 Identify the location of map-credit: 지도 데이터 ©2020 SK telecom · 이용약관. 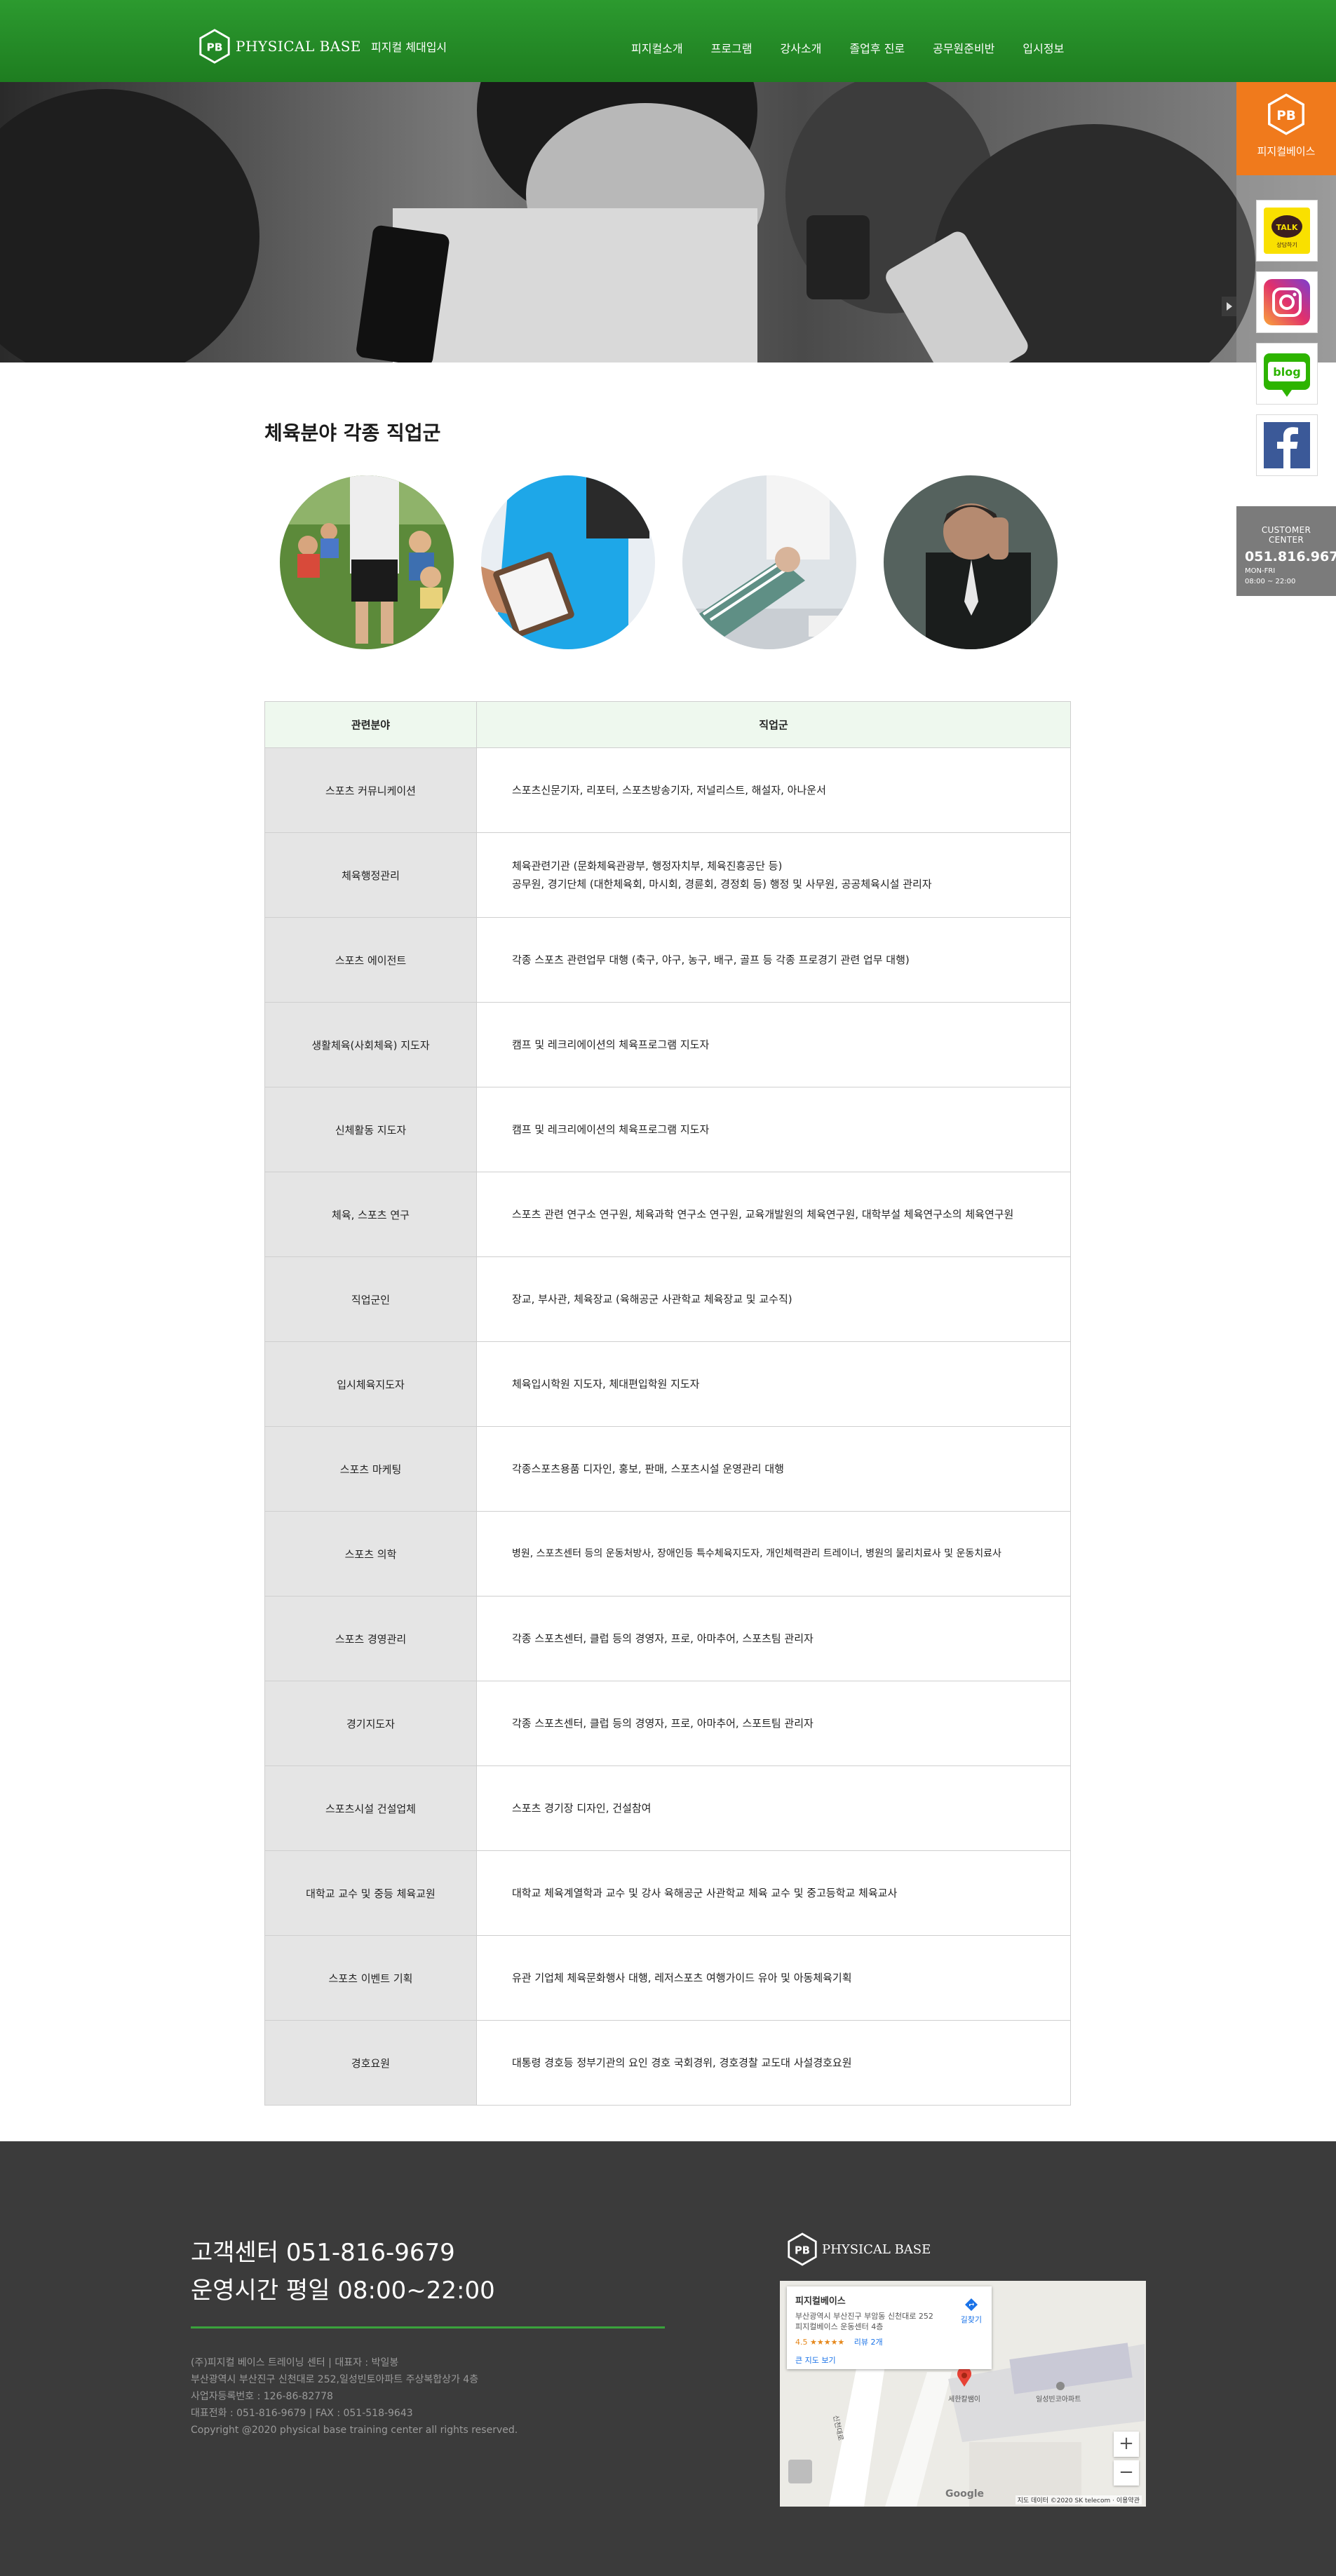
(1078, 2499).